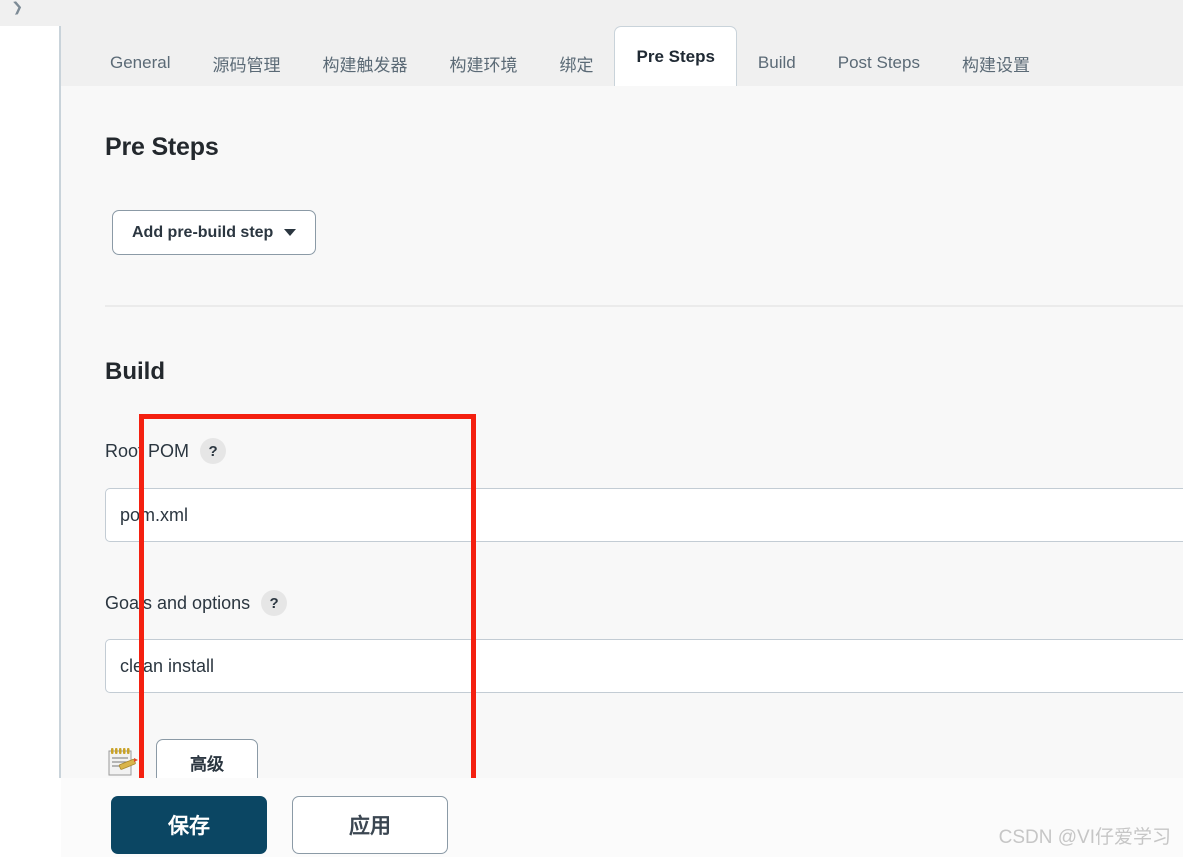 The width and height of the screenshot is (1183, 857). I want to click on tab-label: General, so click(140, 62).